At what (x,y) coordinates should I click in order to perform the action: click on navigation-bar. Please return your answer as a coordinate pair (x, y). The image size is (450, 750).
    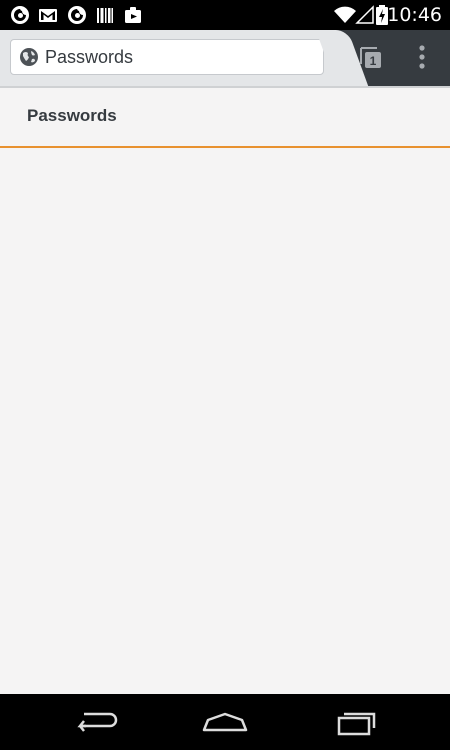
    Looking at the image, I should click on (225, 722).